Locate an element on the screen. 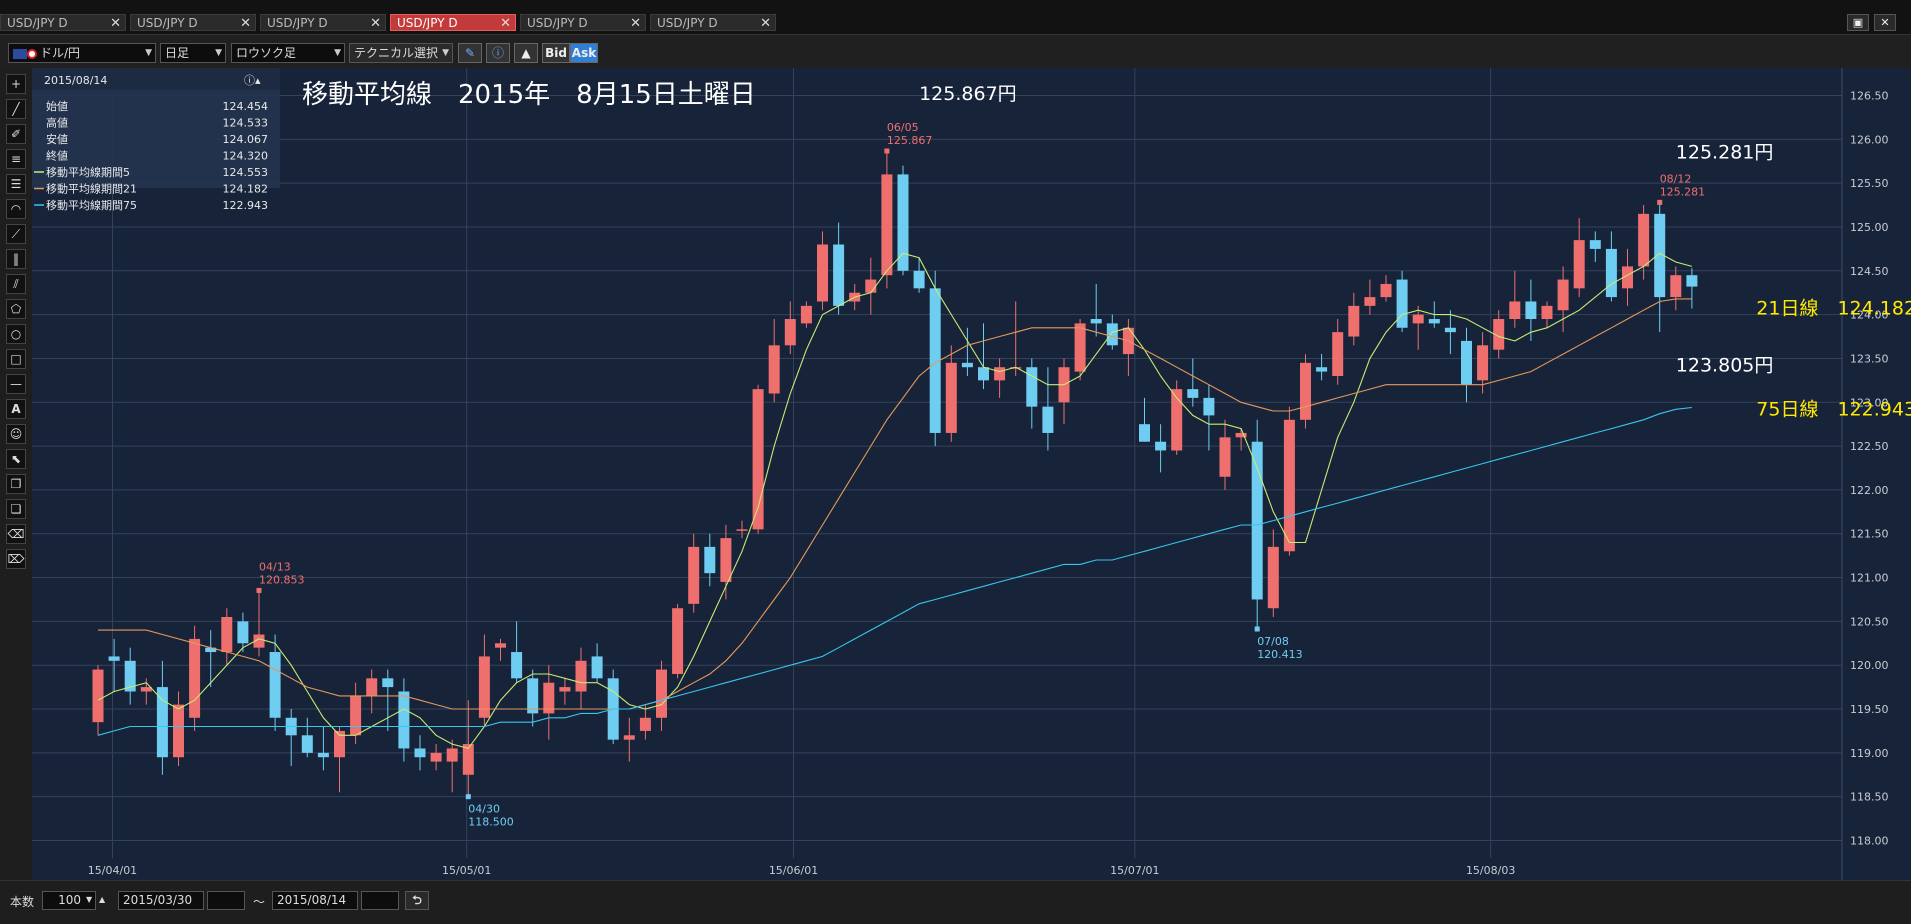 The height and width of the screenshot is (924, 1911). cursor-icon: ⬉ is located at coordinates (16, 459).